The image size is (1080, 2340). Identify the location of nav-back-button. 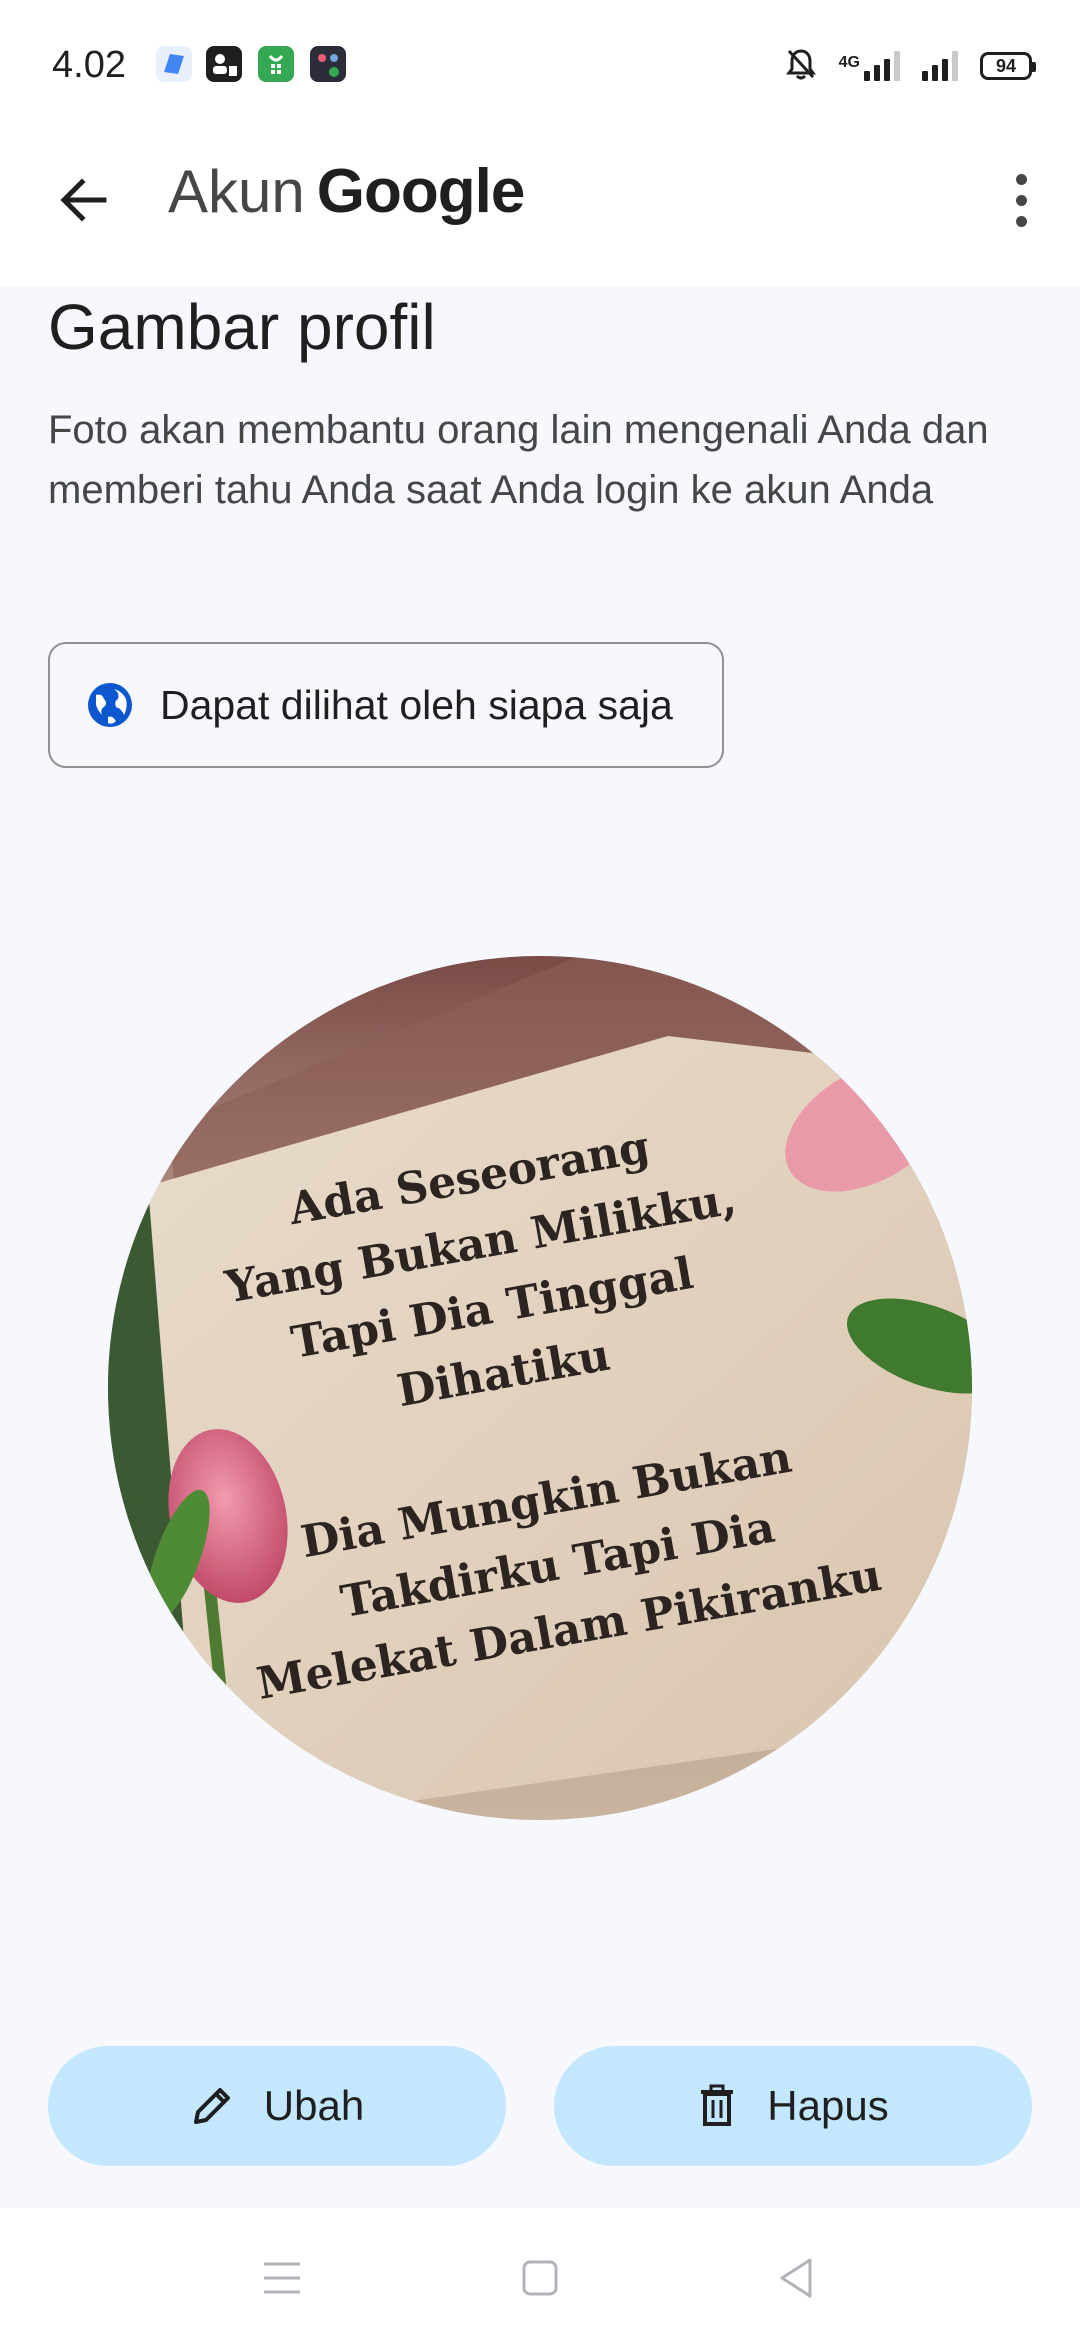
(796, 2278).